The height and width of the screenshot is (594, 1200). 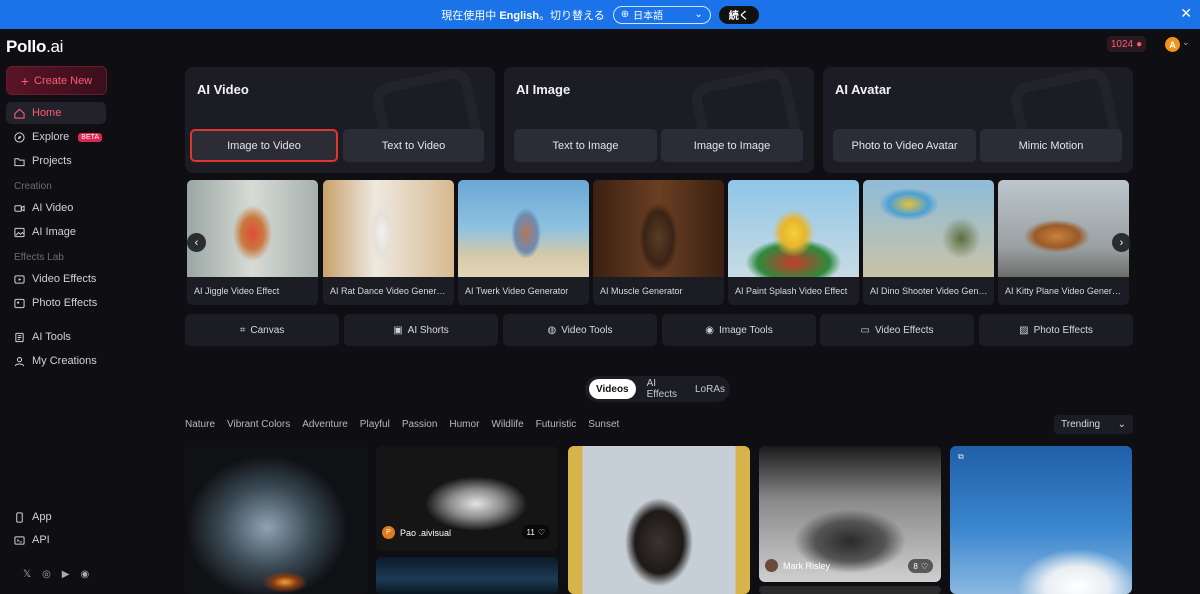 What do you see at coordinates (585, 145) in the screenshot?
I see `text-to-image-button: Text to Image` at bounding box center [585, 145].